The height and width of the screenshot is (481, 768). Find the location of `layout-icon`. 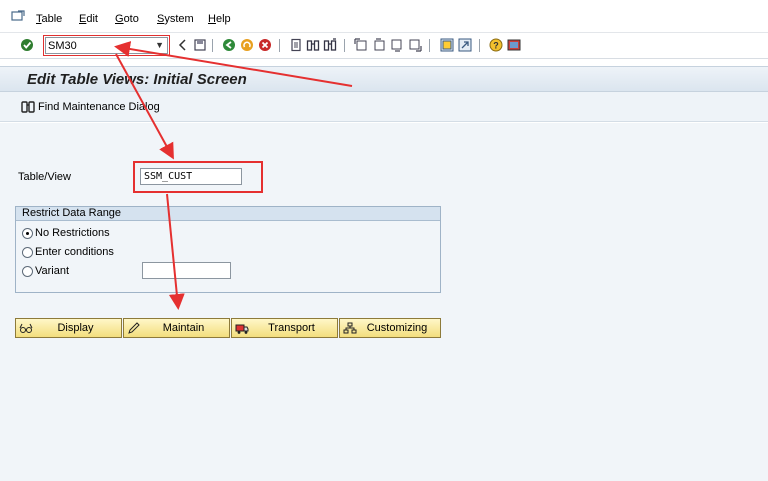

layout-icon is located at coordinates (514, 45).